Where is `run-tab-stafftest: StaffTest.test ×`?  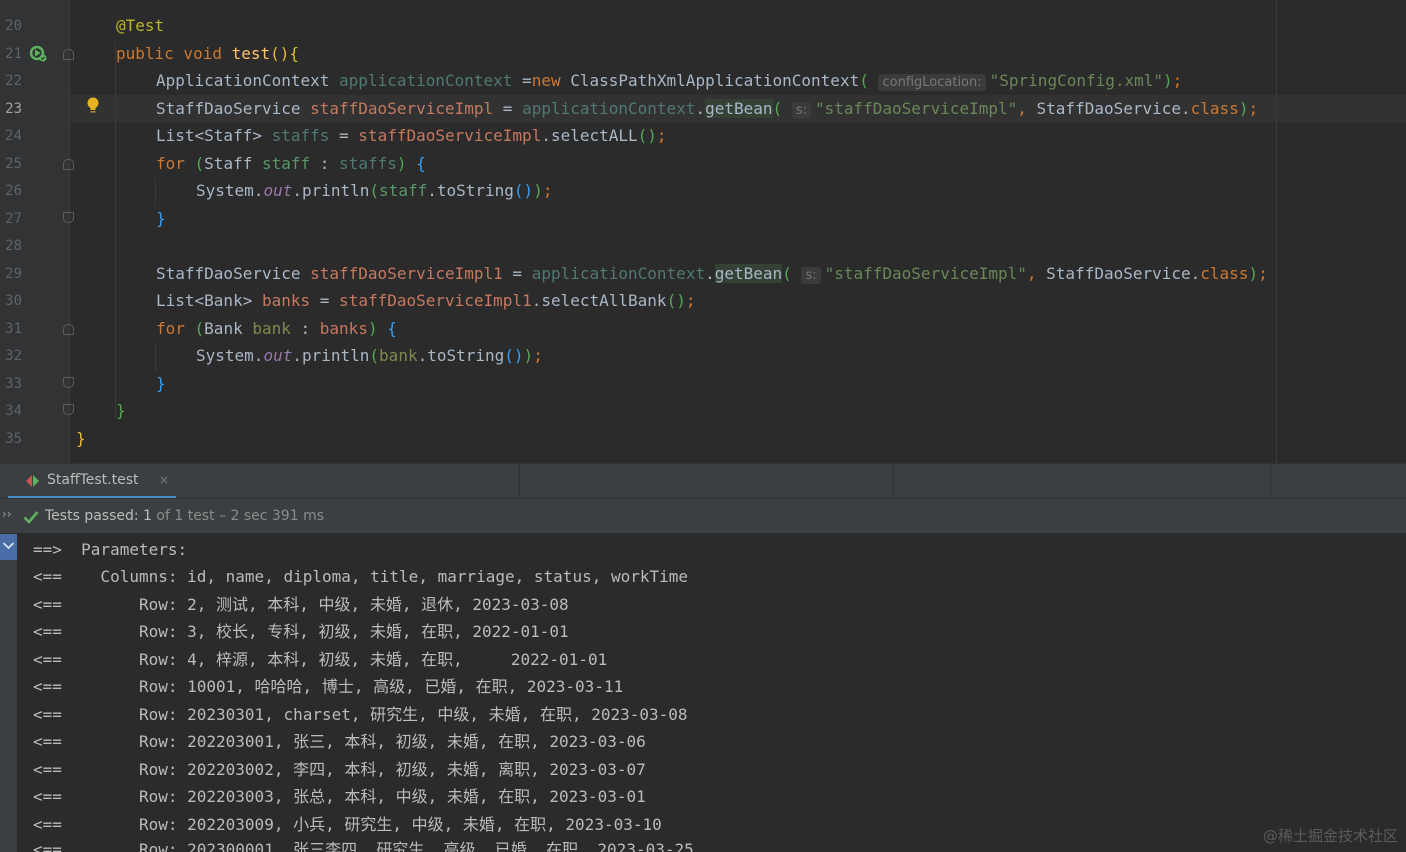 run-tab-stafftest: StaffTest.test × is located at coordinates (92, 481).